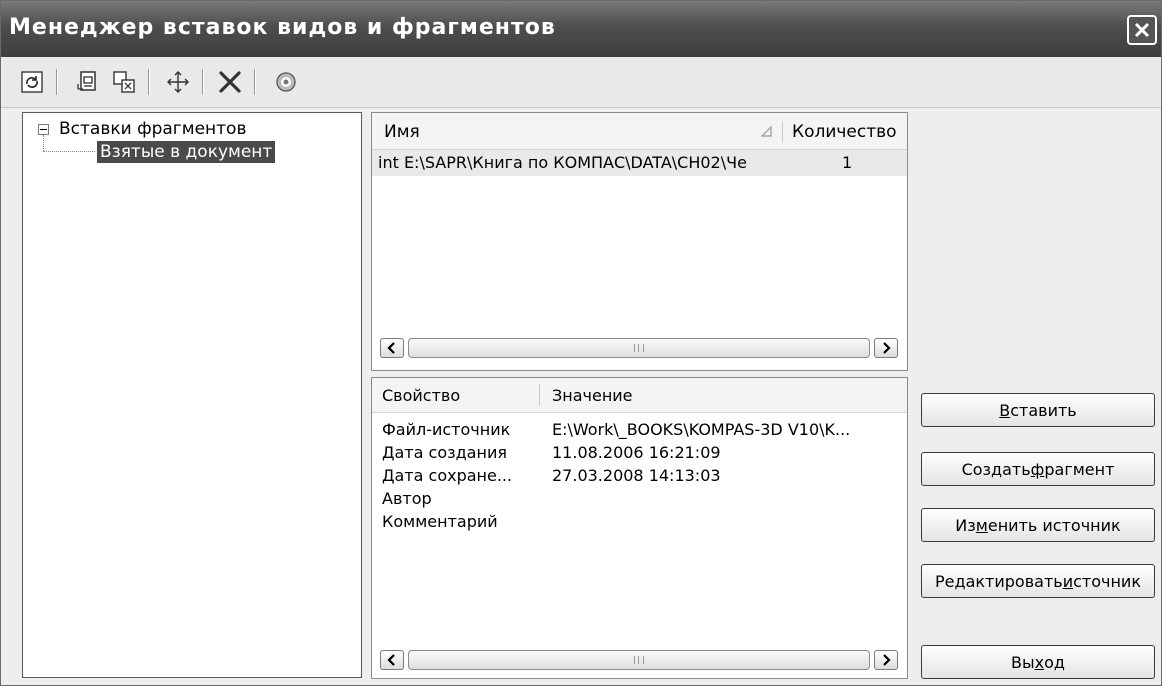  I want to click on help-button, so click(286, 82).